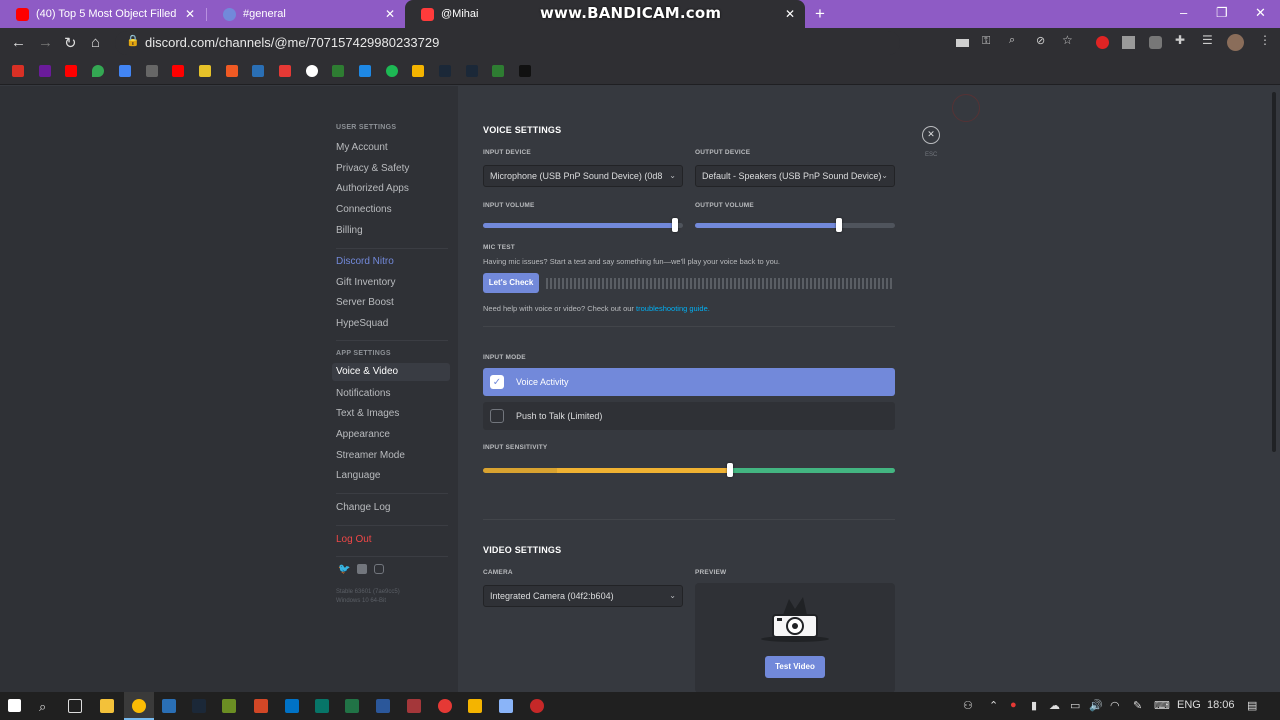 The image size is (1280, 720). What do you see at coordinates (1096, 705) in the screenshot?
I see `volume-icon: 🔊` at bounding box center [1096, 705].